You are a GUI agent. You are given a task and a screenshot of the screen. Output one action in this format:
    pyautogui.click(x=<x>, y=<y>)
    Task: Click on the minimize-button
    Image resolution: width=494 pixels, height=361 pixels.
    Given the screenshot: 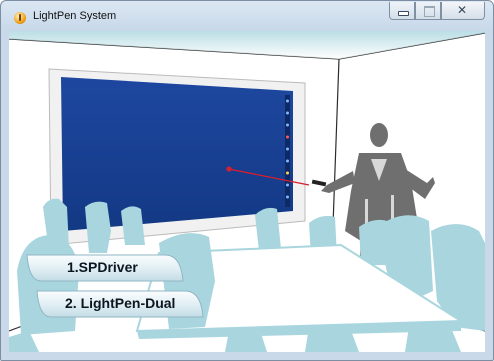 What is the action you would take?
    pyautogui.click(x=402, y=11)
    